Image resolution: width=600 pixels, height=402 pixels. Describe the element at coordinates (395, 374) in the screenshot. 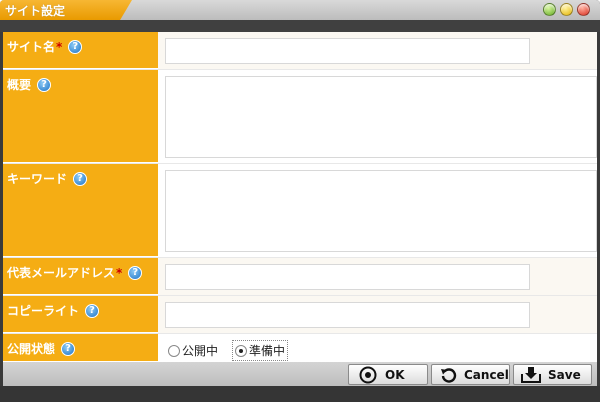

I see `ok-button-label: OK` at that location.